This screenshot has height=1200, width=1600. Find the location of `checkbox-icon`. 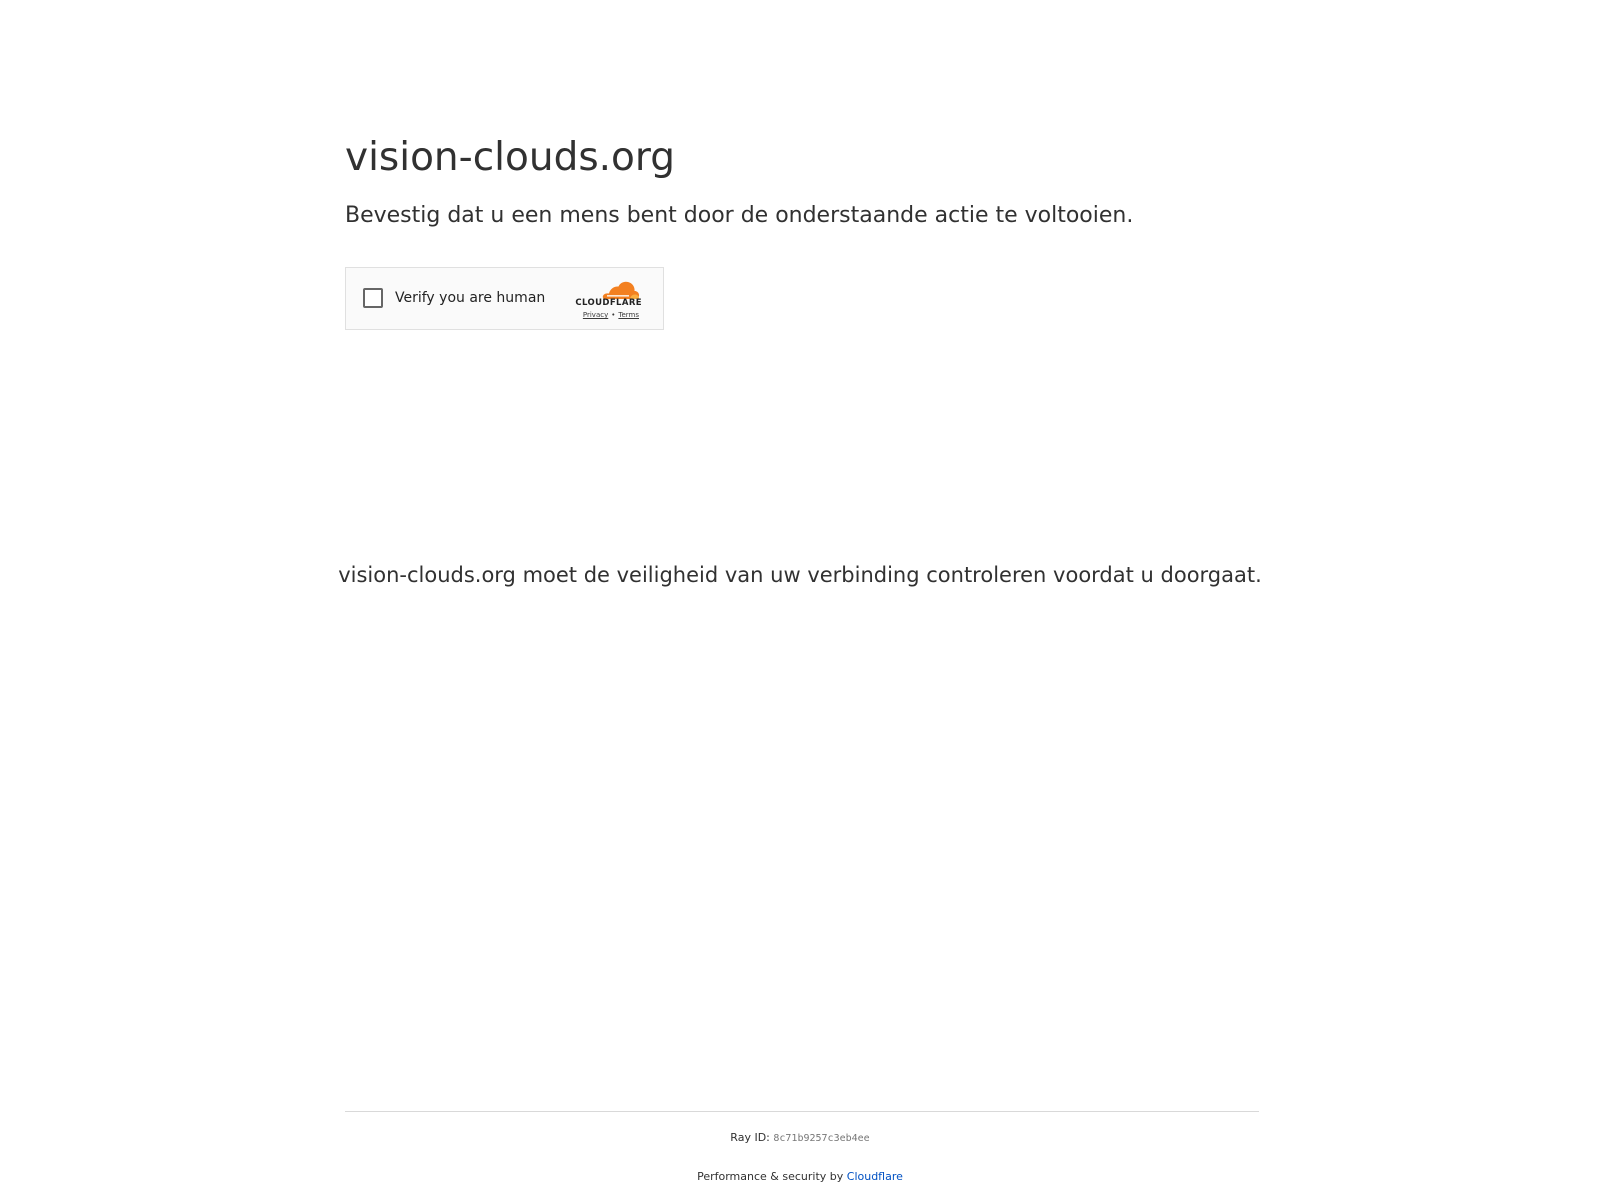

checkbox-icon is located at coordinates (373, 298).